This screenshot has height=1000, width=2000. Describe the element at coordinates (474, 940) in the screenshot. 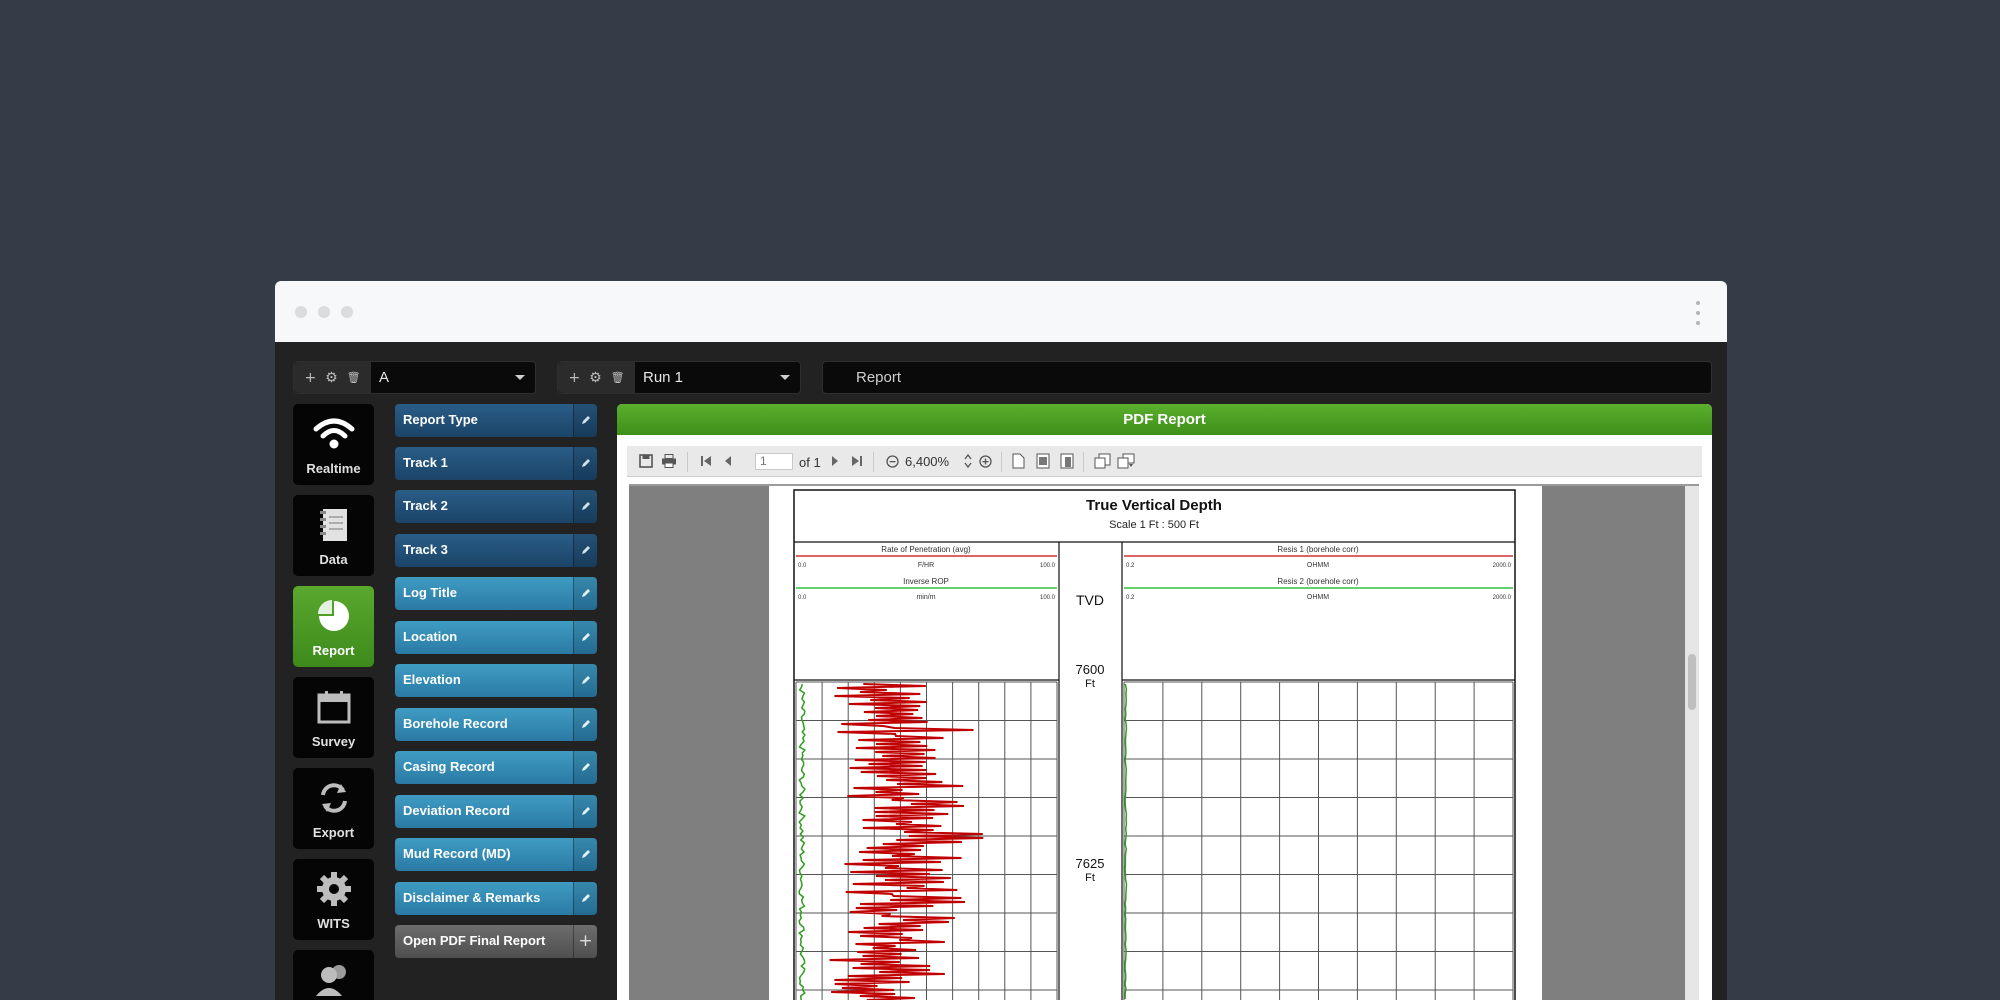

I see `section-label: Open PDF Final Report` at that location.